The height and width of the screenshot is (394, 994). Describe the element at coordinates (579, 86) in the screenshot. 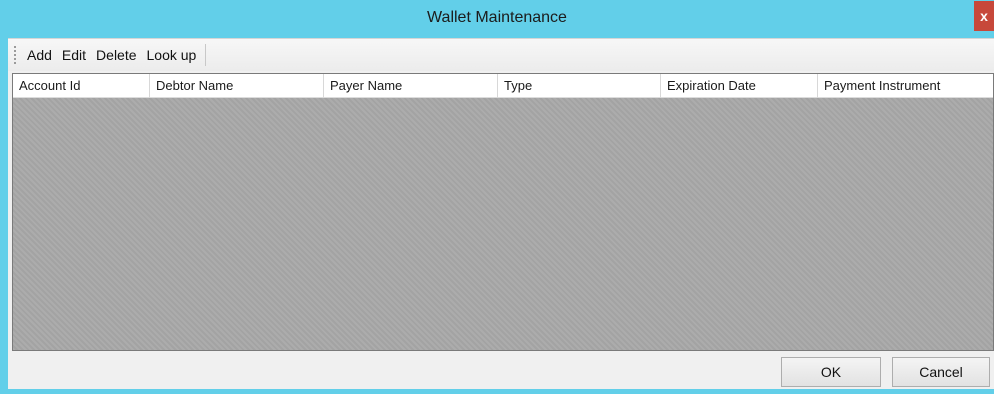

I see `column-header-type: Type` at that location.